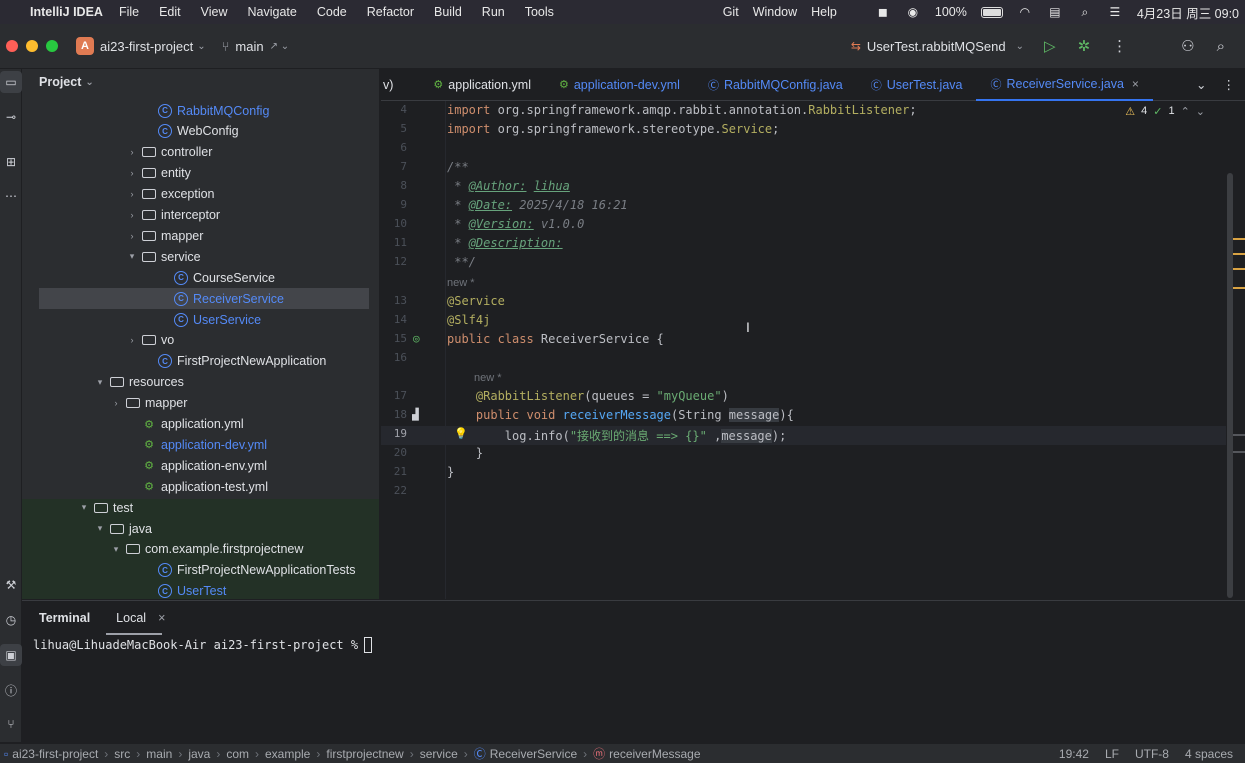 The width and height of the screenshot is (1245, 763). I want to click on tree-item-usertest: C UserTest, so click(200, 590).